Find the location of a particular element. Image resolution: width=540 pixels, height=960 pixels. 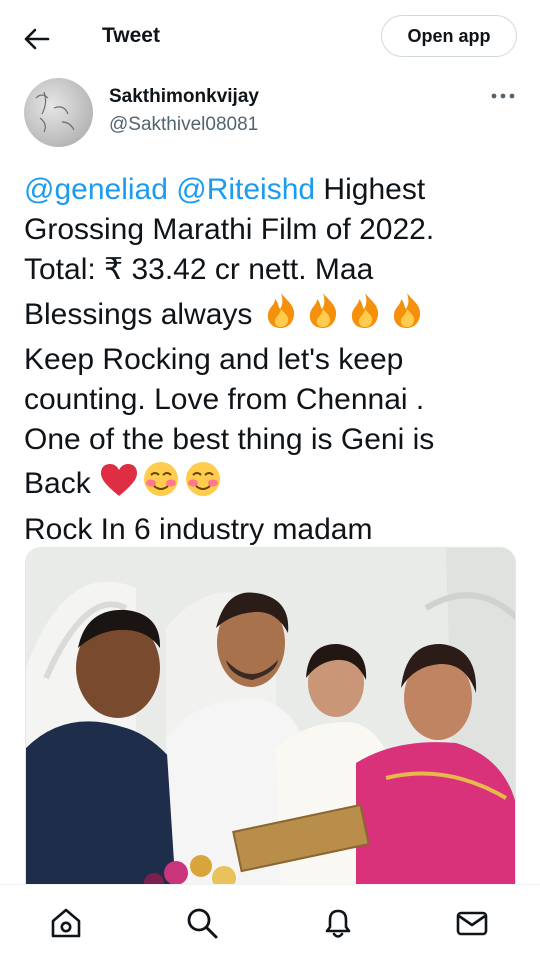

author-display-name: Sakthimonkvijay is located at coordinates (184, 97).